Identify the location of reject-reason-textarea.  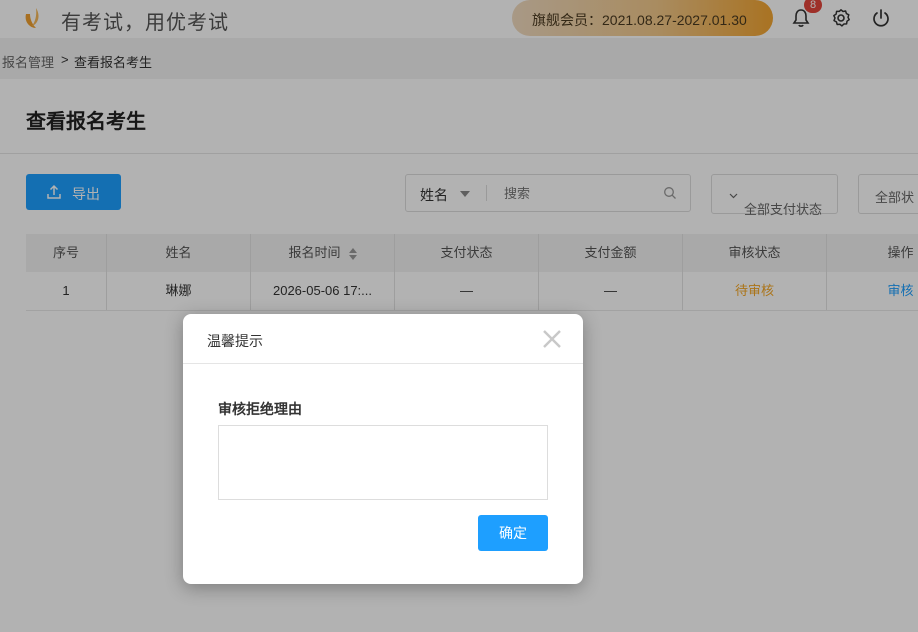
(383, 462).